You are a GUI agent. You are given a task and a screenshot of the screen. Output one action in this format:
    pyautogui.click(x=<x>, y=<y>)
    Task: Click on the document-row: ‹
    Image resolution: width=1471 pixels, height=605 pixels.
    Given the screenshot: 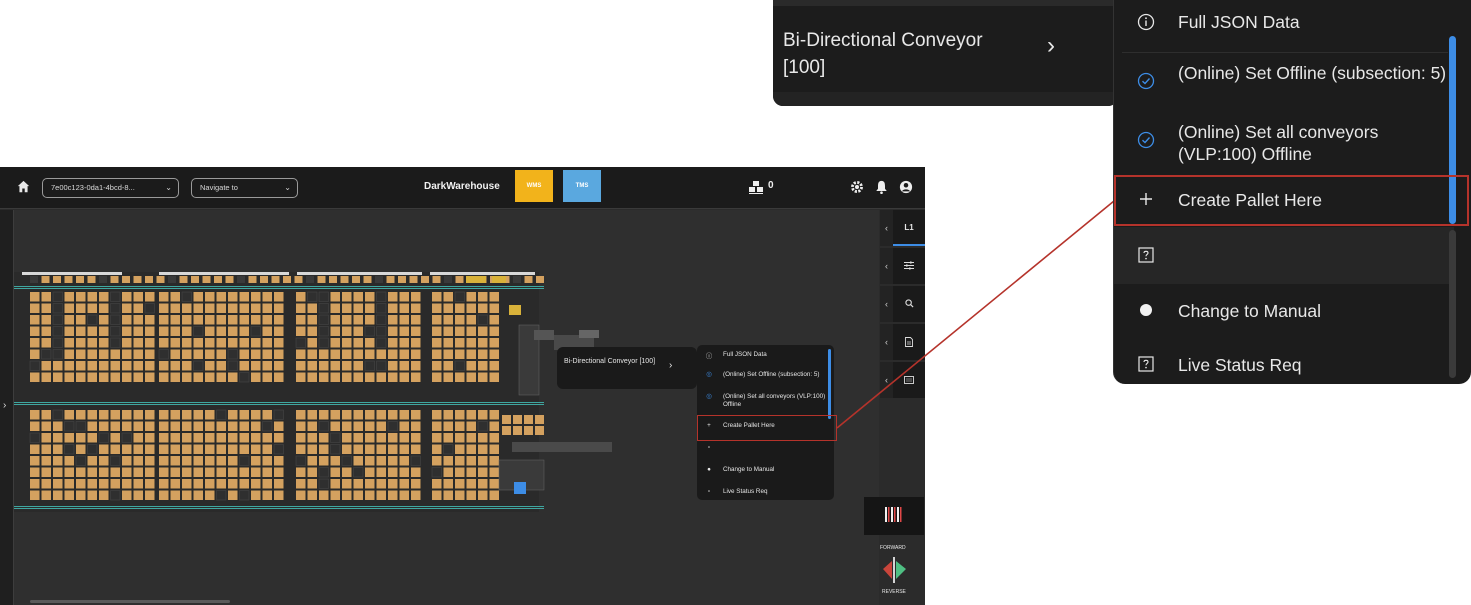 What is the action you would take?
    pyautogui.click(x=902, y=342)
    